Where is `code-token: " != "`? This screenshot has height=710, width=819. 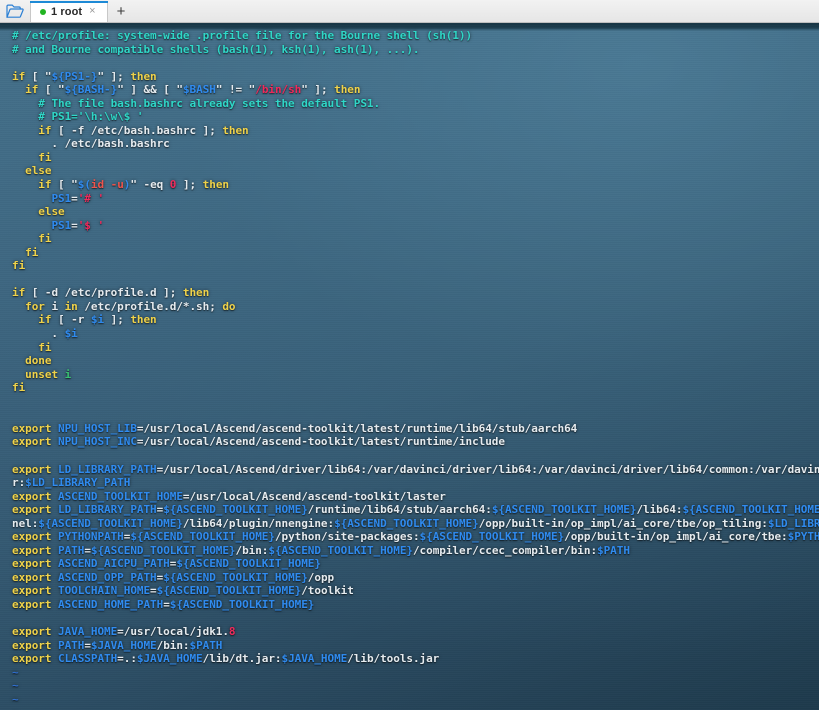
code-token: " != " is located at coordinates (235, 90).